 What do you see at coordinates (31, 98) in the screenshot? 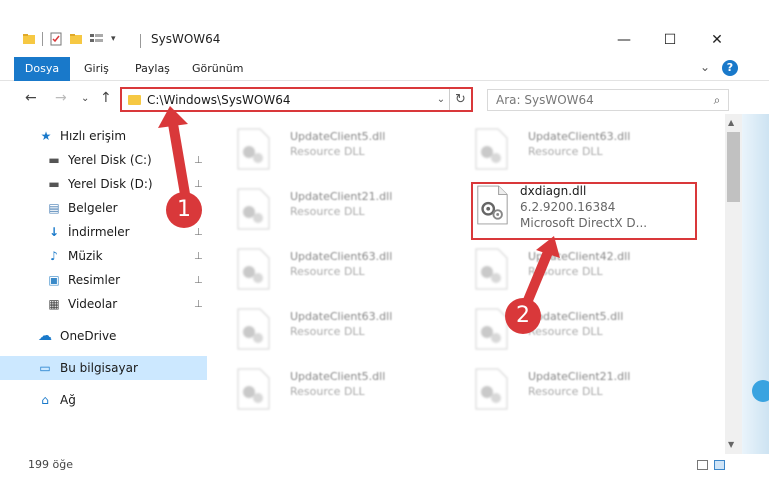
I see `back-arrow-icon: ←` at bounding box center [31, 98].